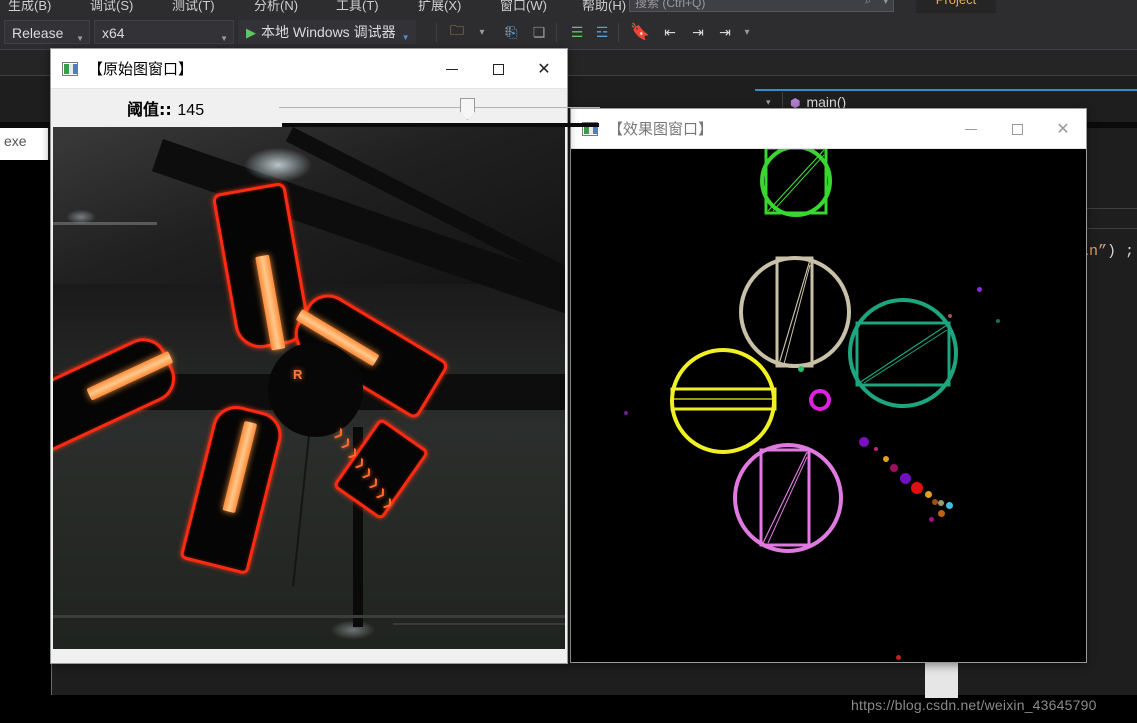 This screenshot has height=723, width=1137. What do you see at coordinates (309, 616) in the screenshot?
I see `floor-rail` at bounding box center [309, 616].